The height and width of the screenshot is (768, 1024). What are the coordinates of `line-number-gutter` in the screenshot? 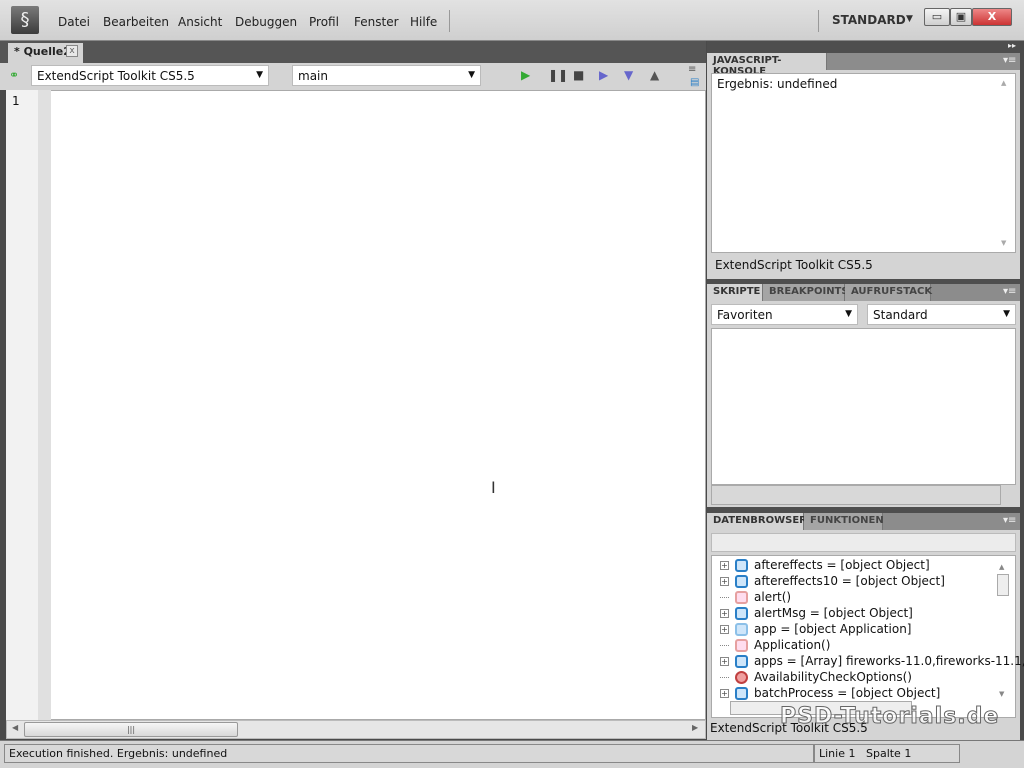 It's located at (22, 405).